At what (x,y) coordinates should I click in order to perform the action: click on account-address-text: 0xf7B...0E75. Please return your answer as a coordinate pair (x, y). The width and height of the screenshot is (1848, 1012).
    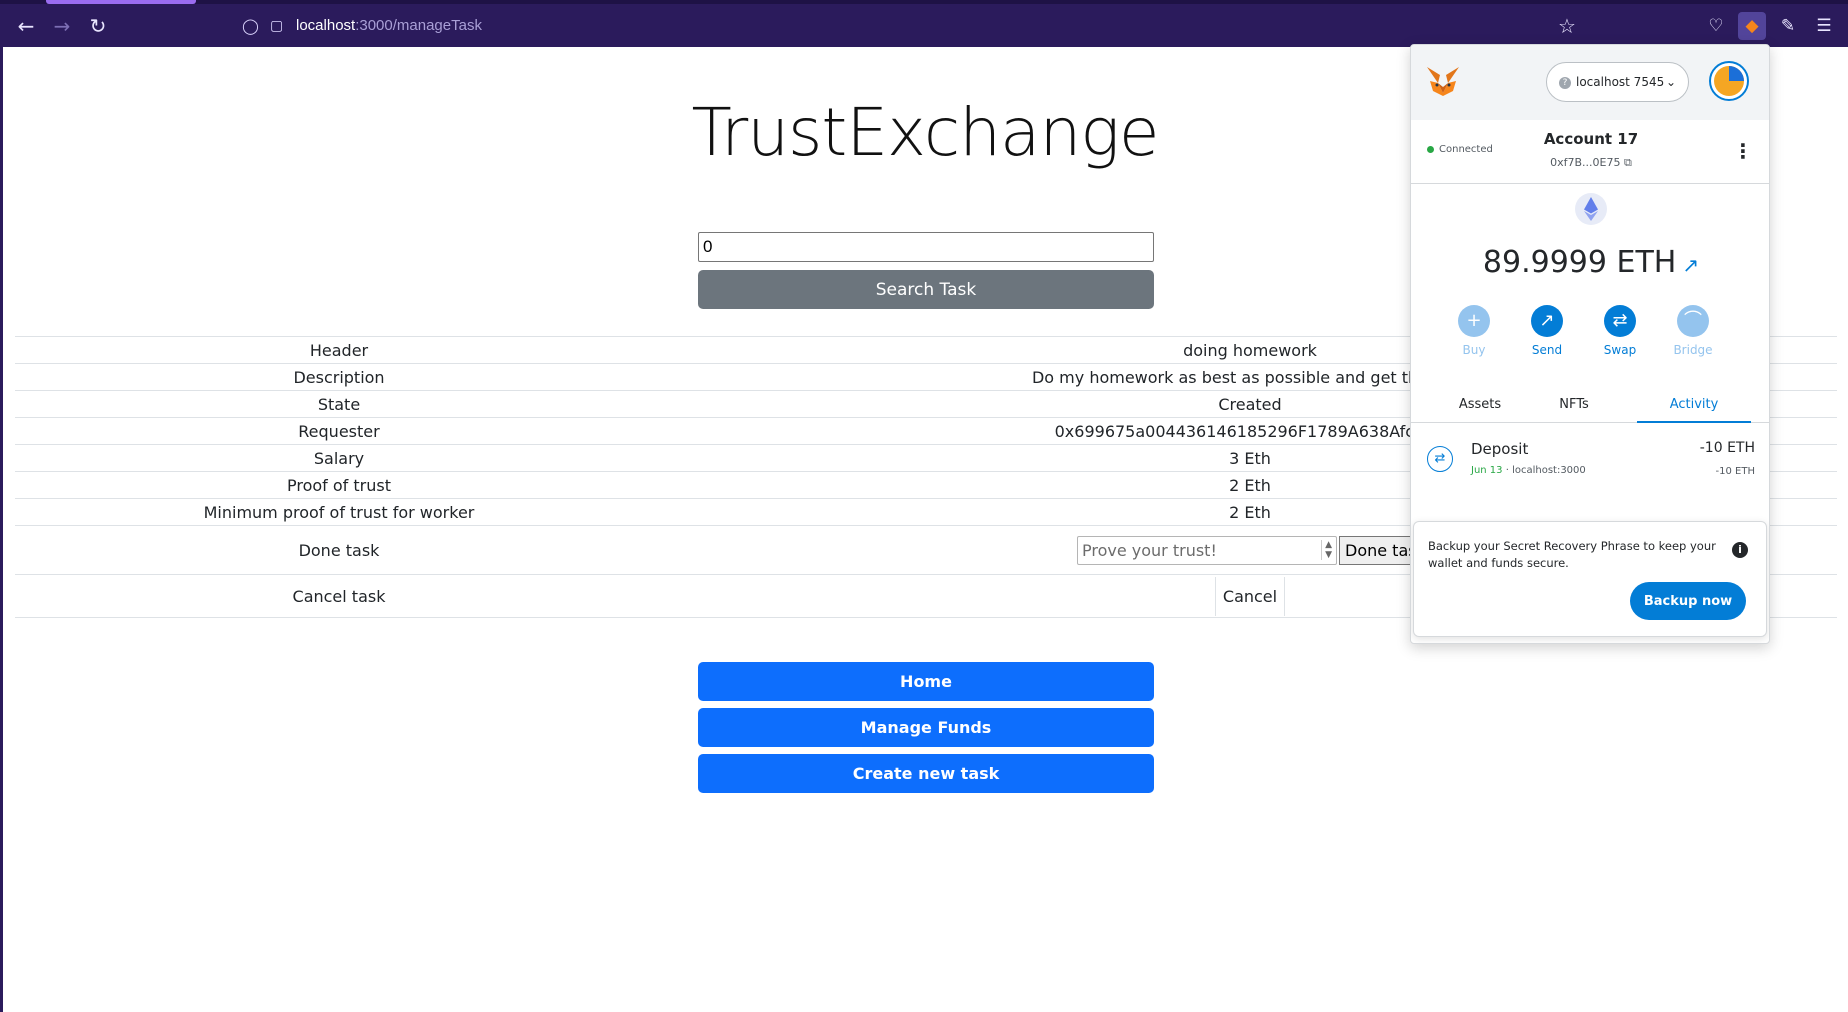
    Looking at the image, I should click on (1585, 162).